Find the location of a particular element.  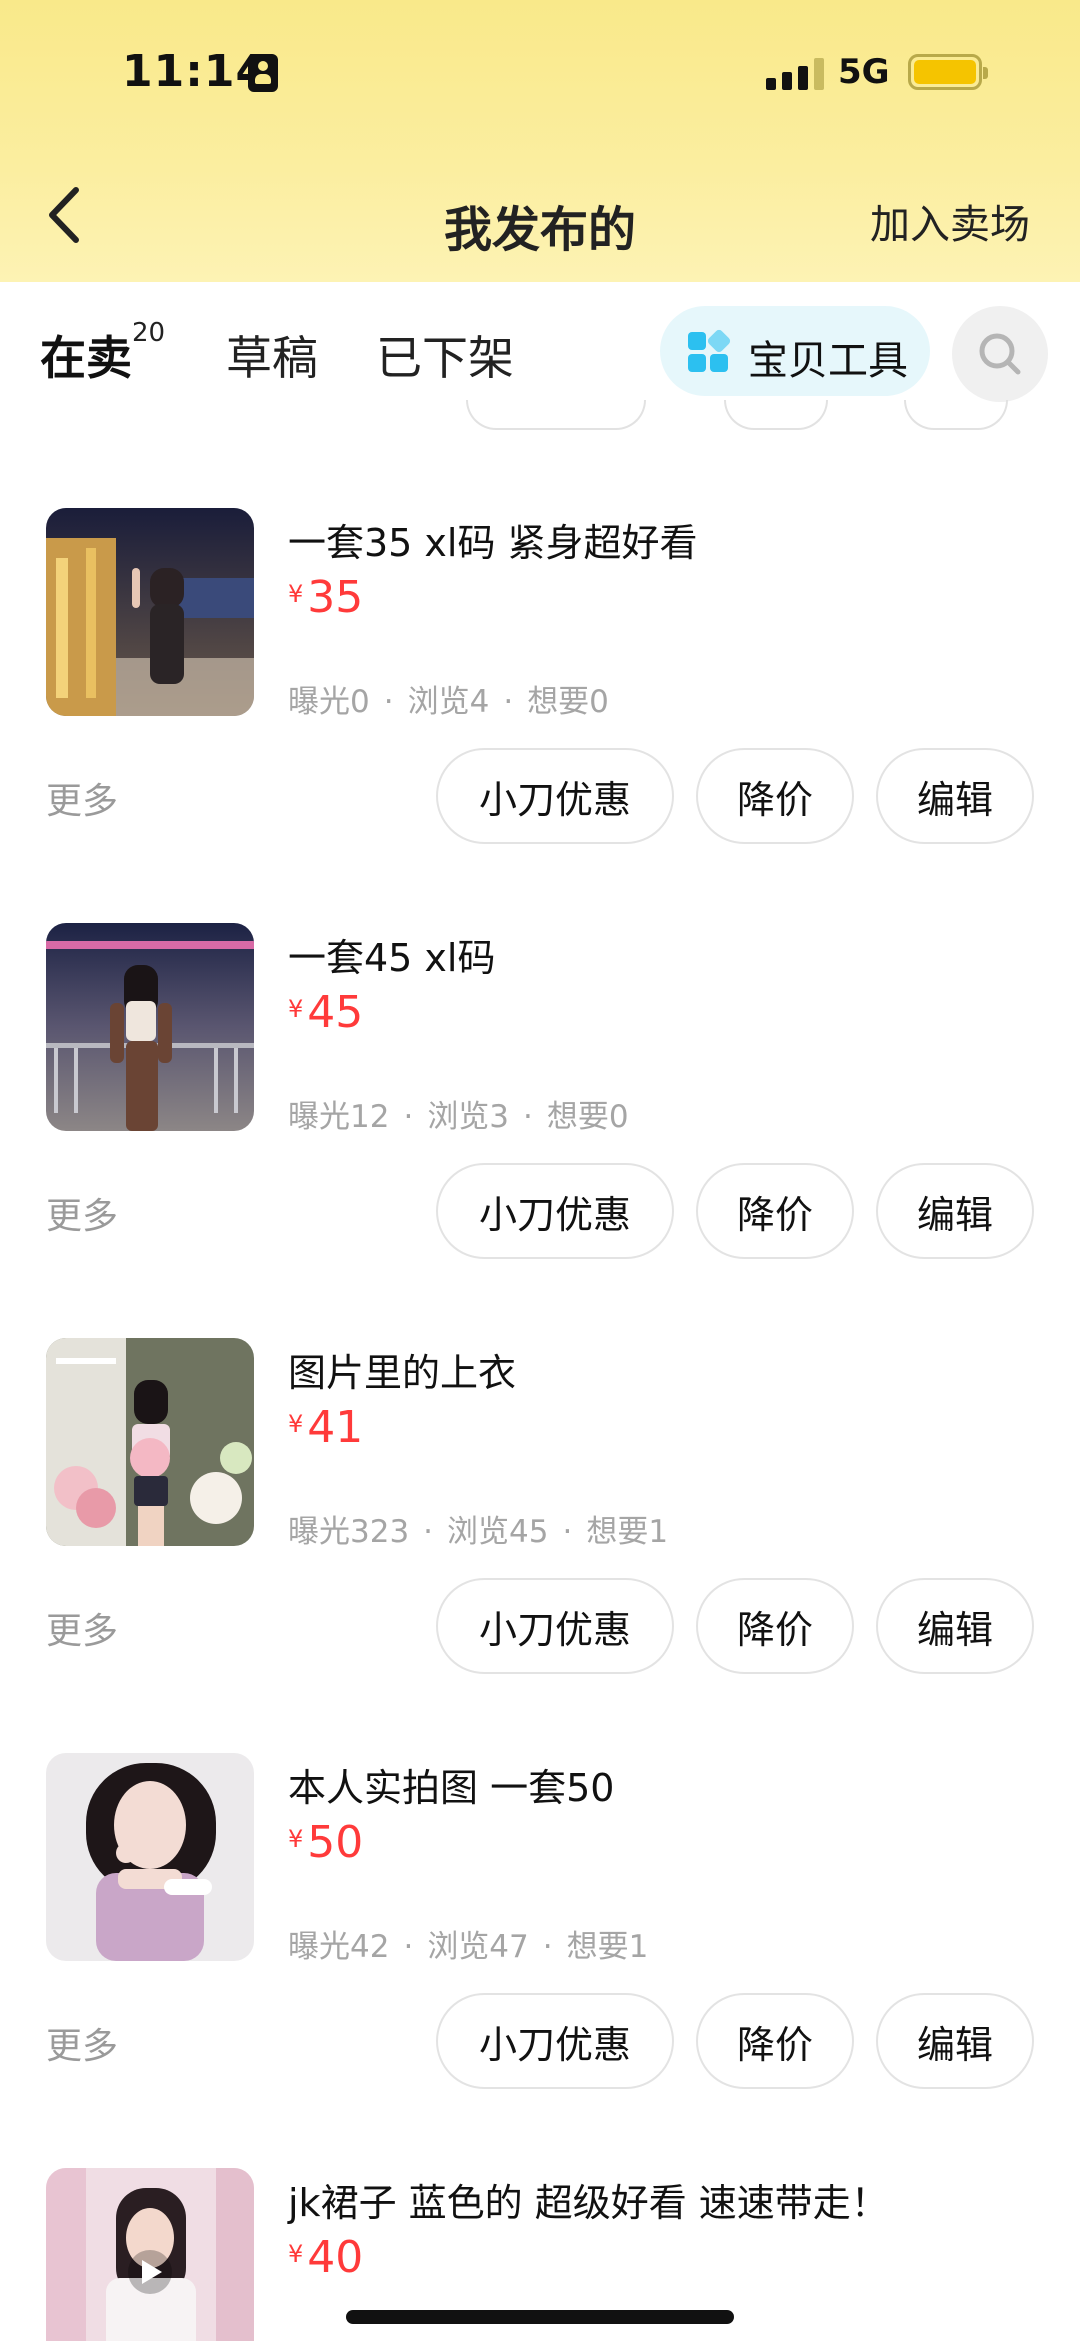

tab-drafts: 草稿 is located at coordinates (272, 355).